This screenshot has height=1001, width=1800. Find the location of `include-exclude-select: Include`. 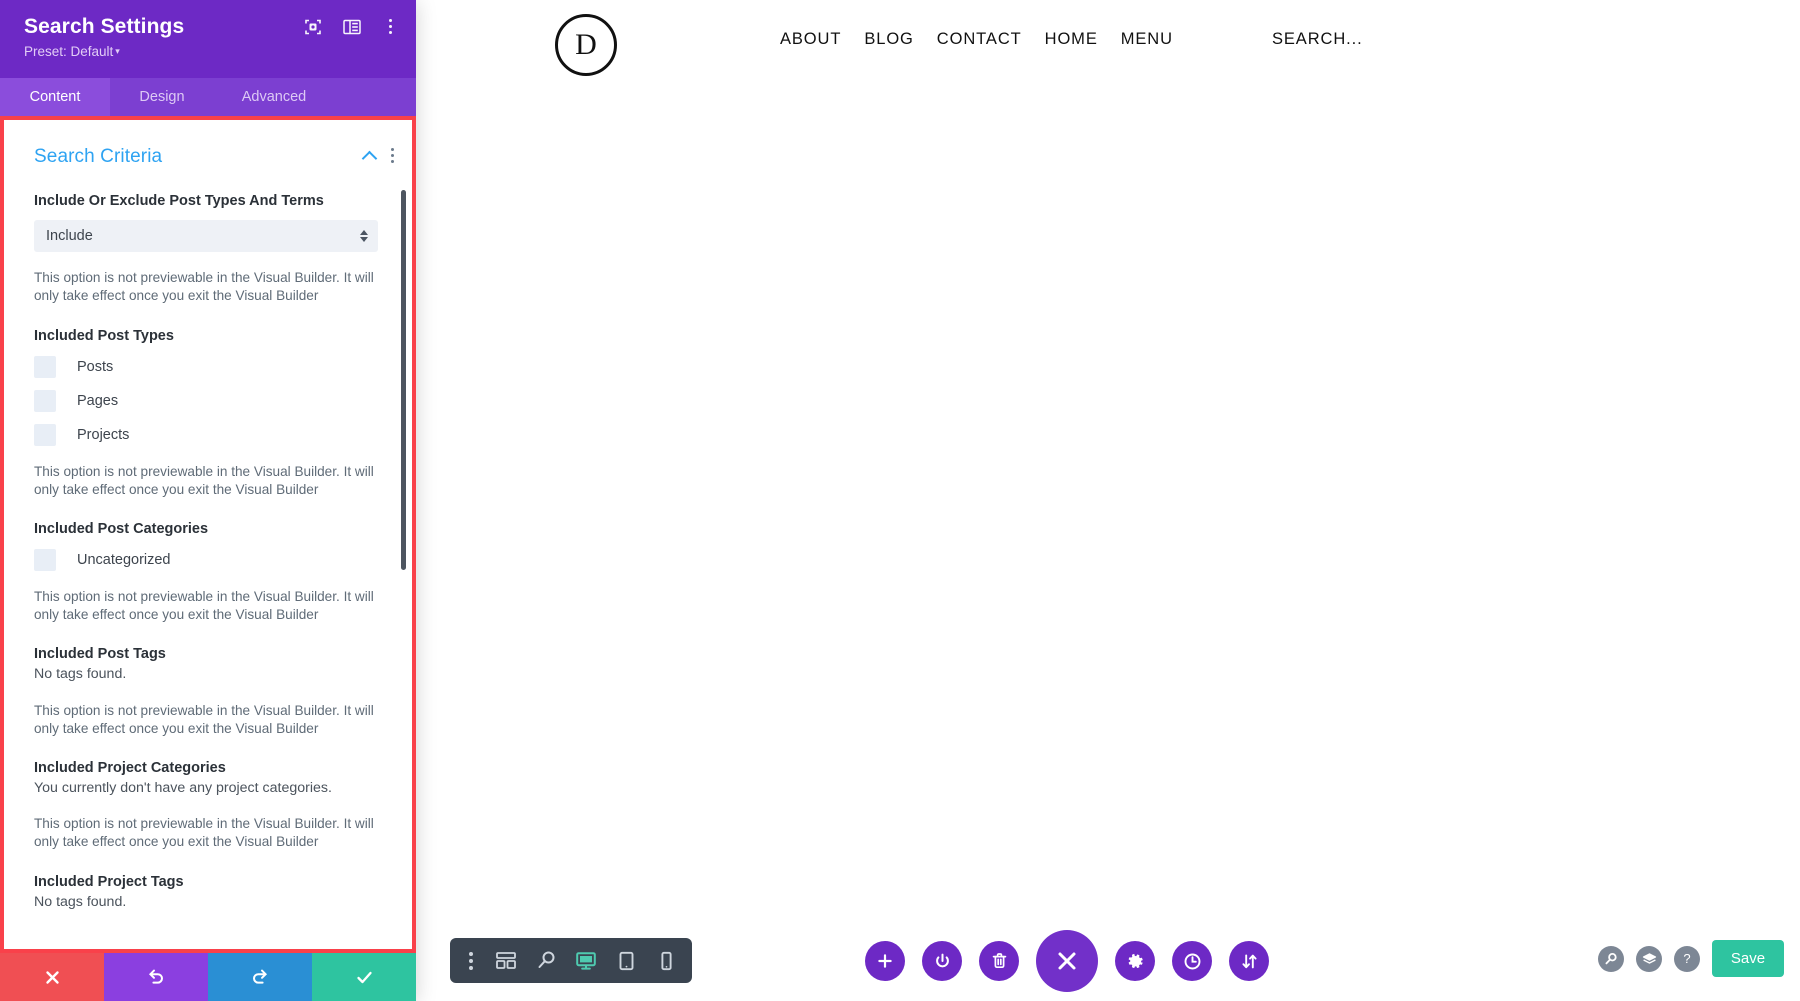

include-exclude-select: Include is located at coordinates (206, 236).